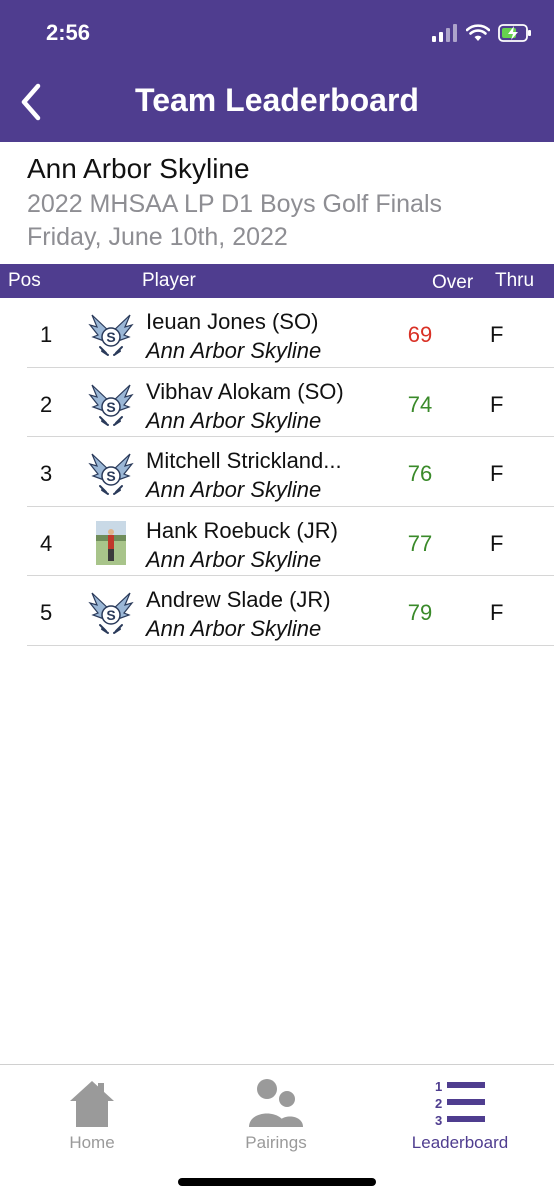 The height and width of the screenshot is (1200, 554). Describe the element at coordinates (420, 612) in the screenshot. I see `over-score: 79` at that location.